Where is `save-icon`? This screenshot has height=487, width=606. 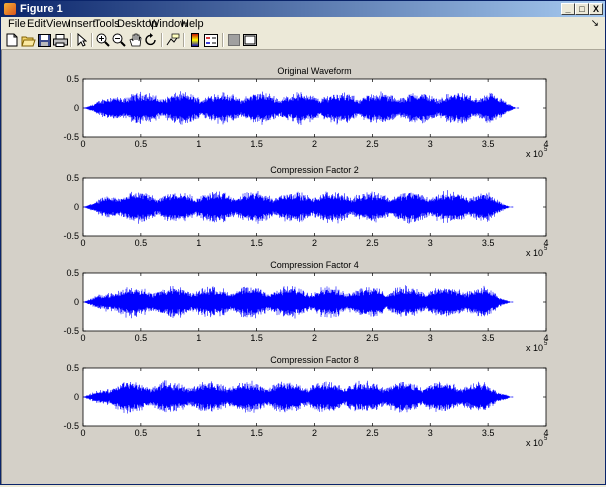 save-icon is located at coordinates (44, 40).